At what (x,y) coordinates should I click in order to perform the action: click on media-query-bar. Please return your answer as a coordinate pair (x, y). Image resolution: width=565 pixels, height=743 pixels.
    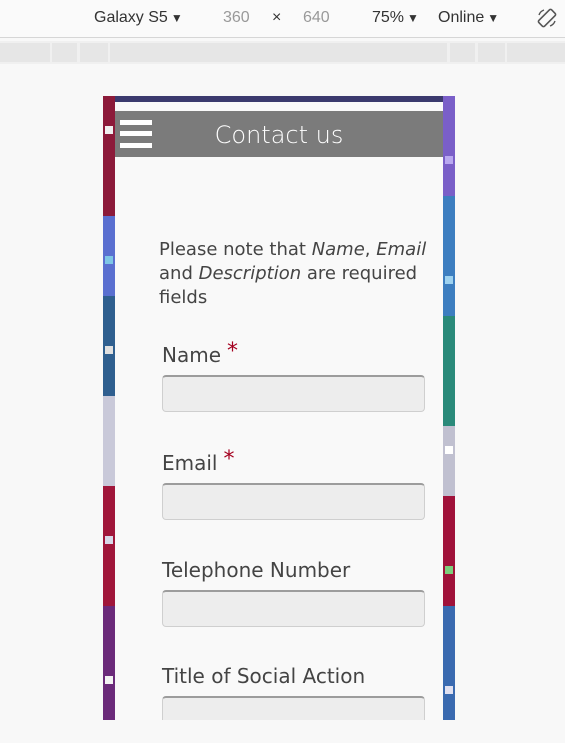
    Looking at the image, I should click on (282, 52).